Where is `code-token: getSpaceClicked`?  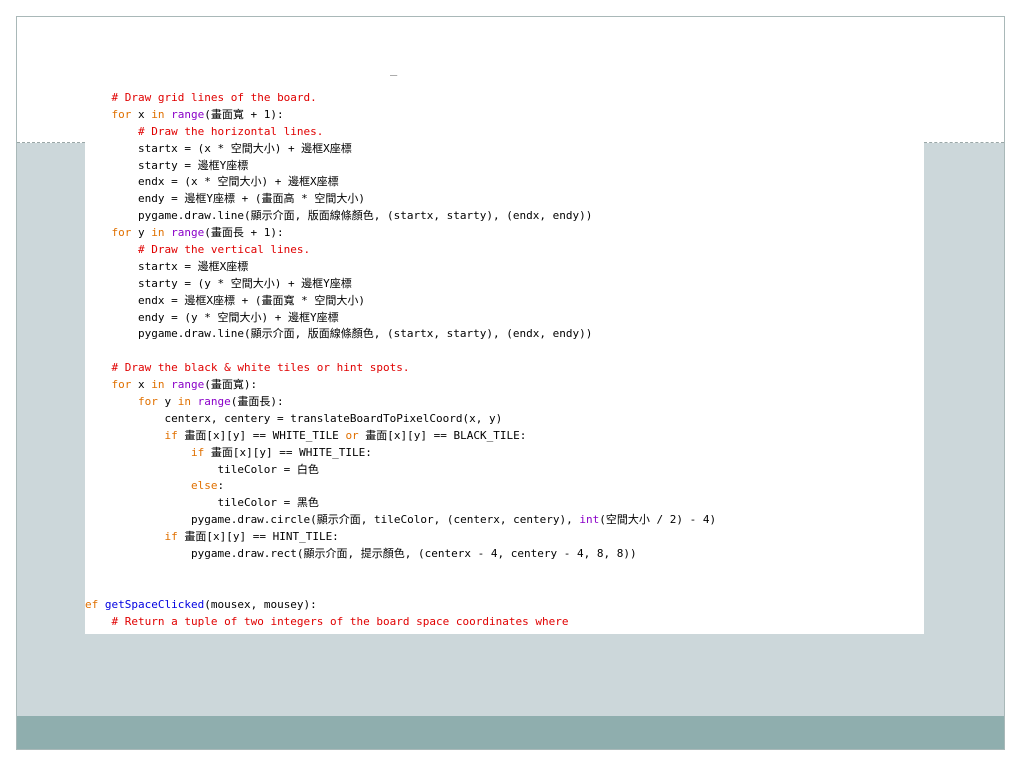 code-token: getSpaceClicked is located at coordinates (154, 604).